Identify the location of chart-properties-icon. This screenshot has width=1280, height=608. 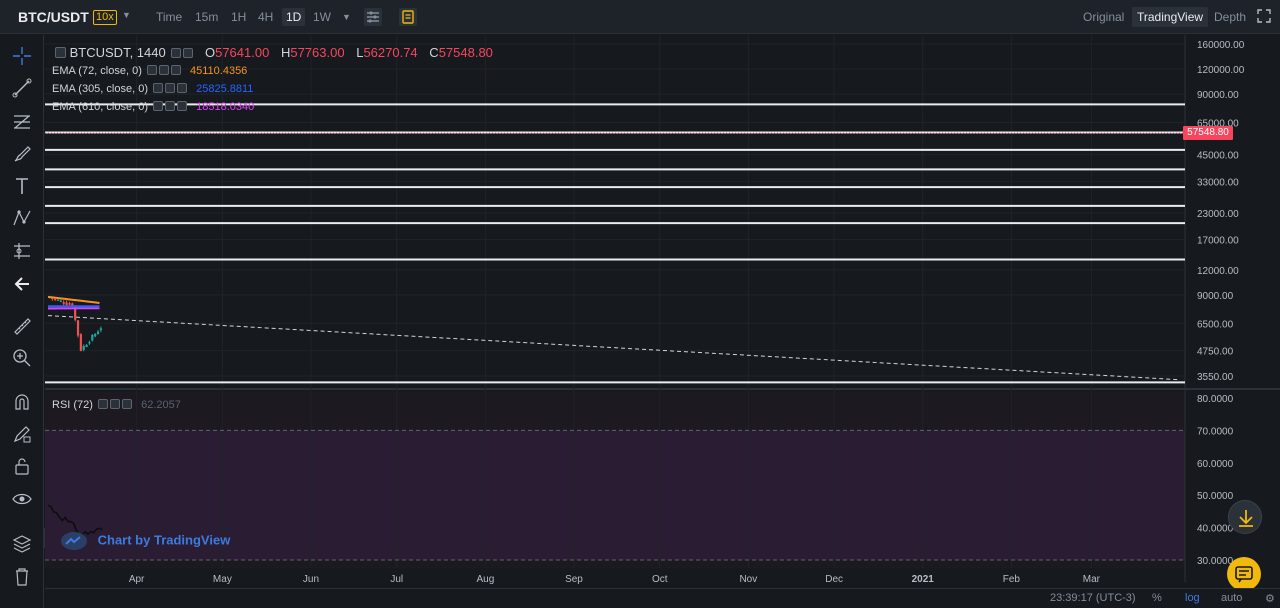
(408, 17).